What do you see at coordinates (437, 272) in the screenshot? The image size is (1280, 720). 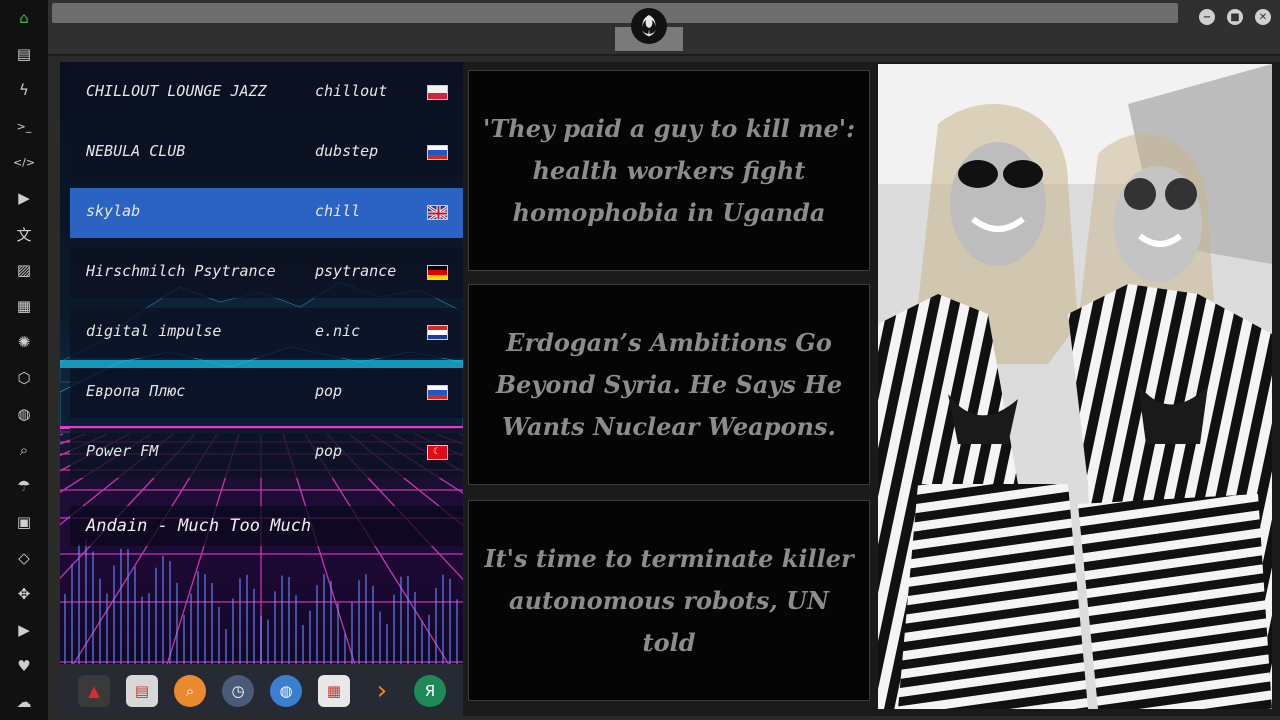 I see `germany-flag-icon` at bounding box center [437, 272].